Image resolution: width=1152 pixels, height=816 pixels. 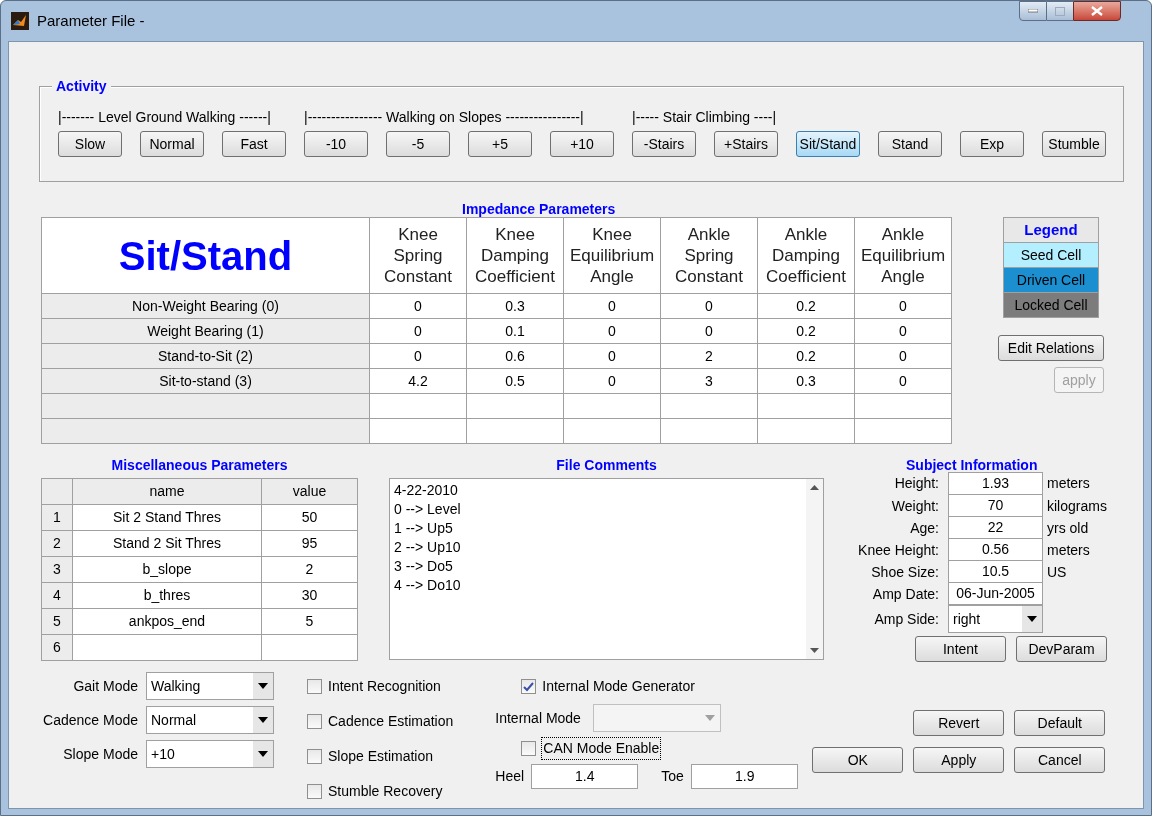 I want to click on input-field: 0.56, so click(x=995, y=549).